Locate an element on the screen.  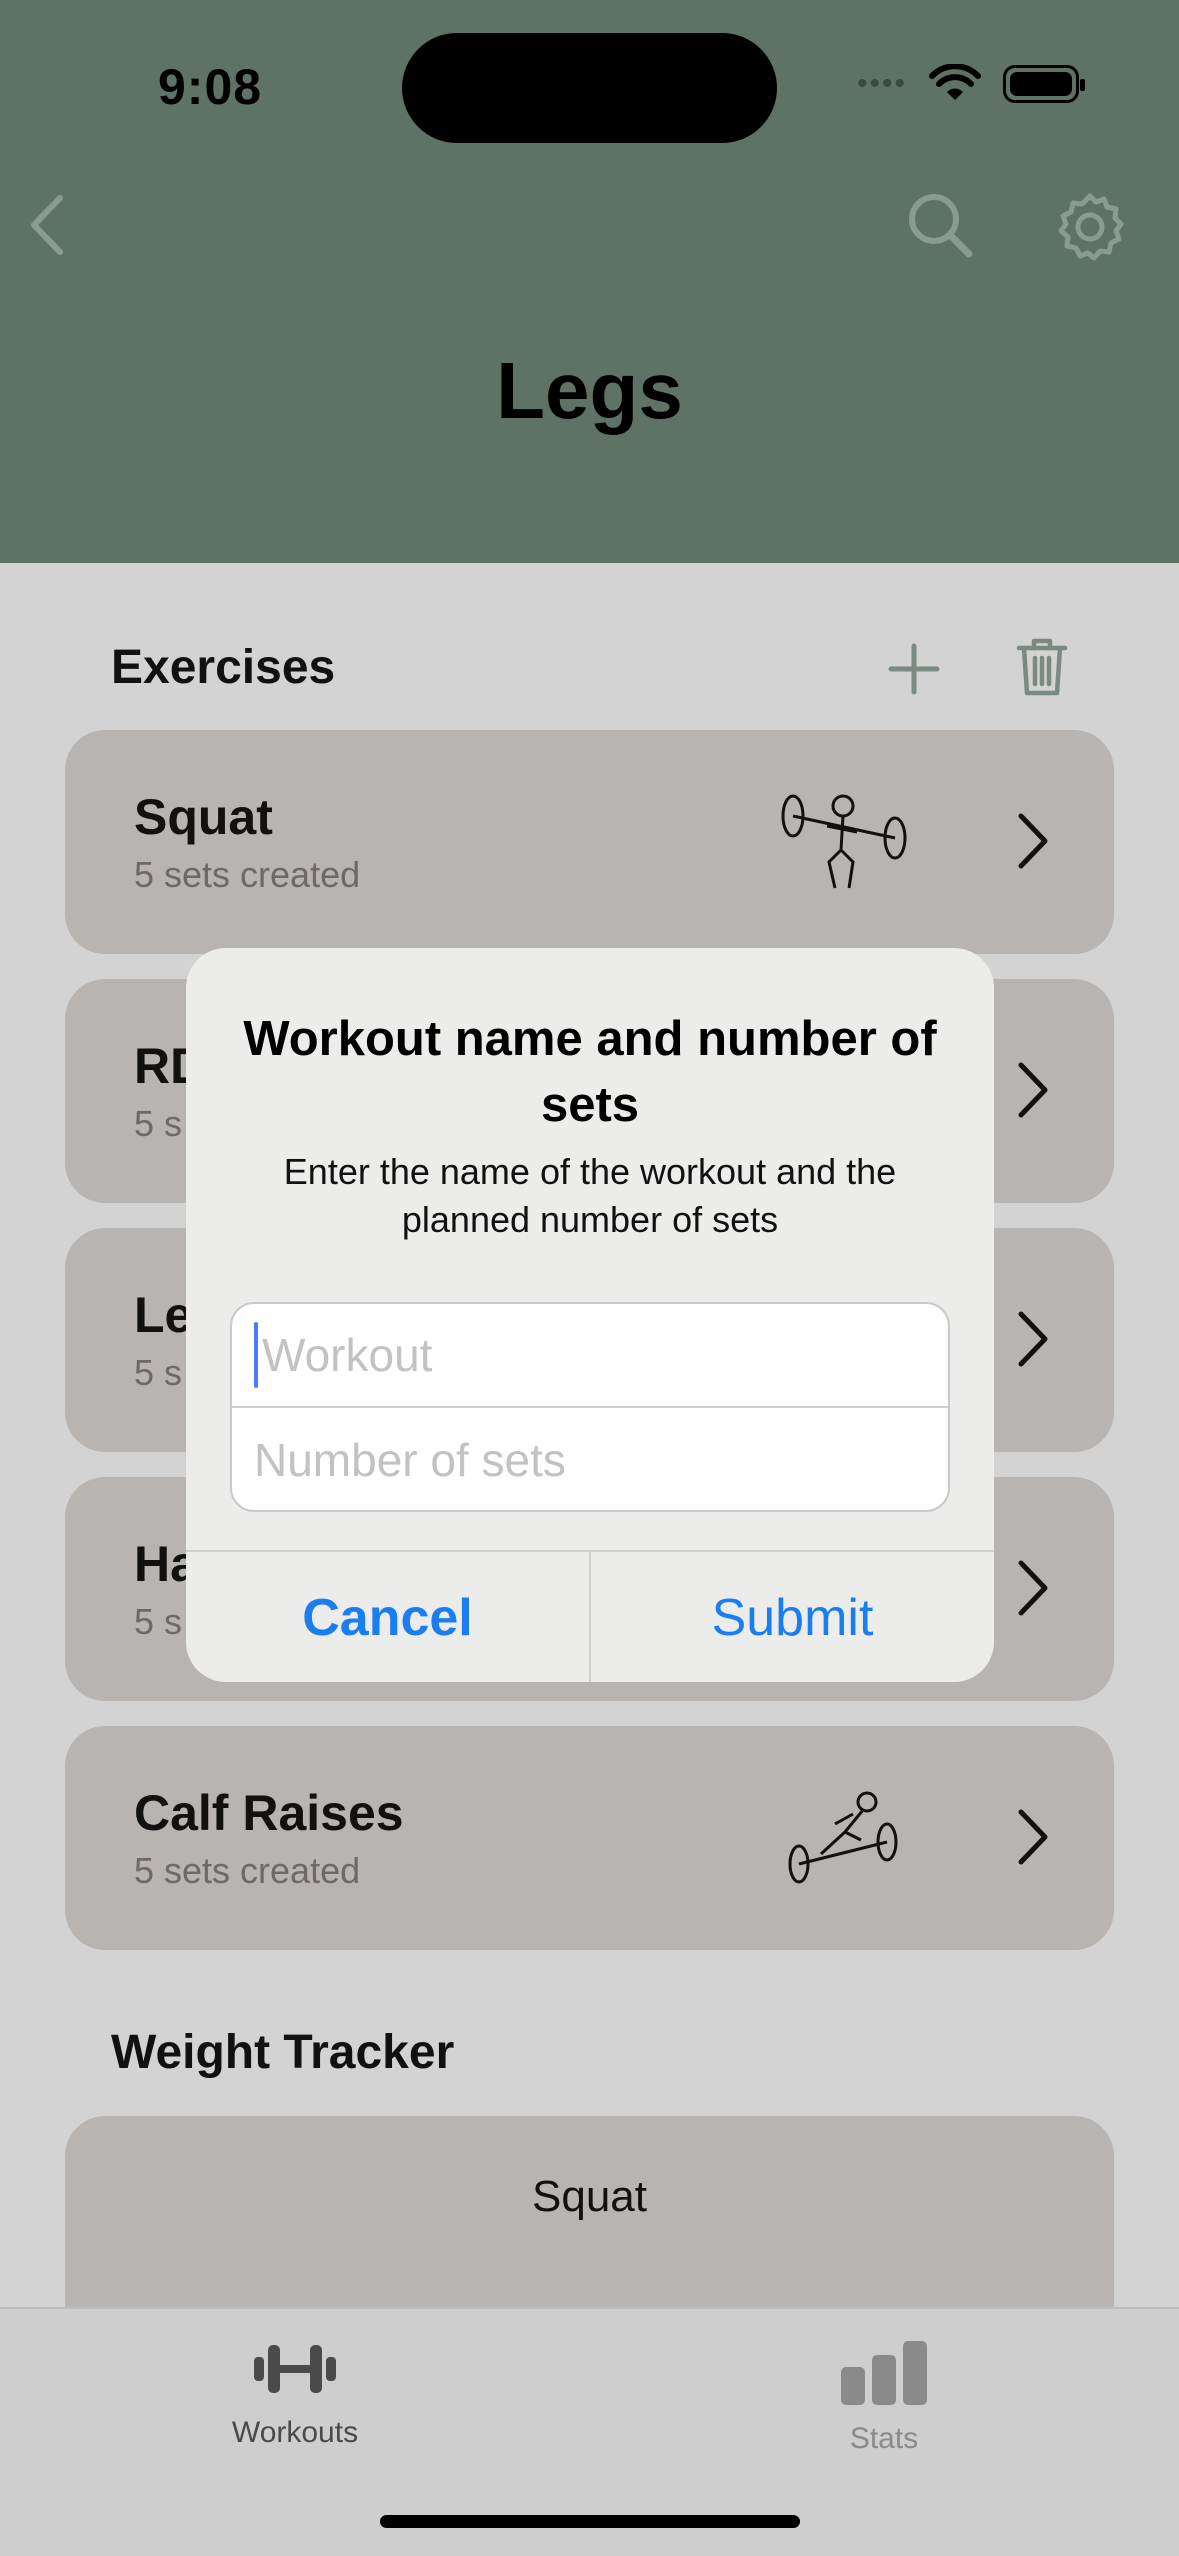
status-time: 9:08 is located at coordinates (210, 87).